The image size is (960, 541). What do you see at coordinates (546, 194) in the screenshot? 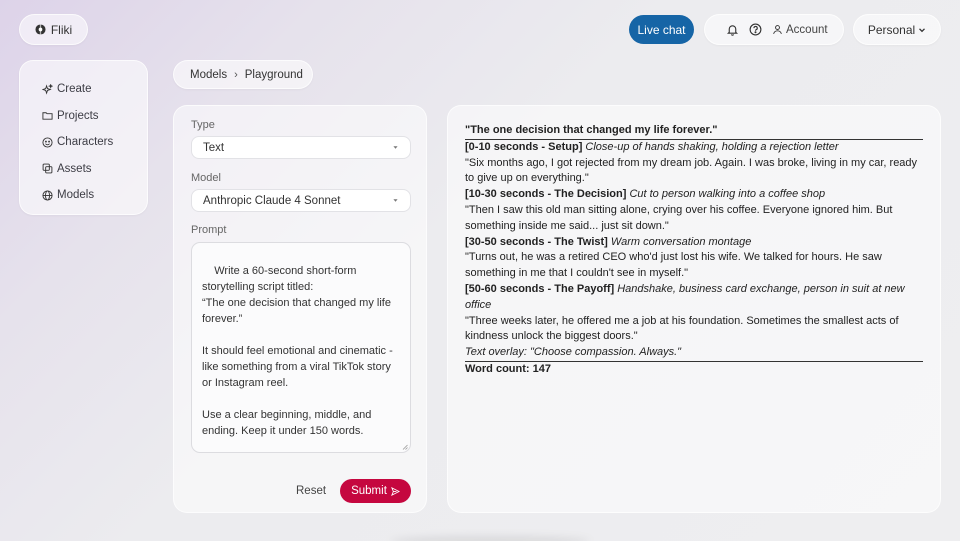
I see `section-heading: [10-30 seconds - The Decision]` at bounding box center [546, 194].